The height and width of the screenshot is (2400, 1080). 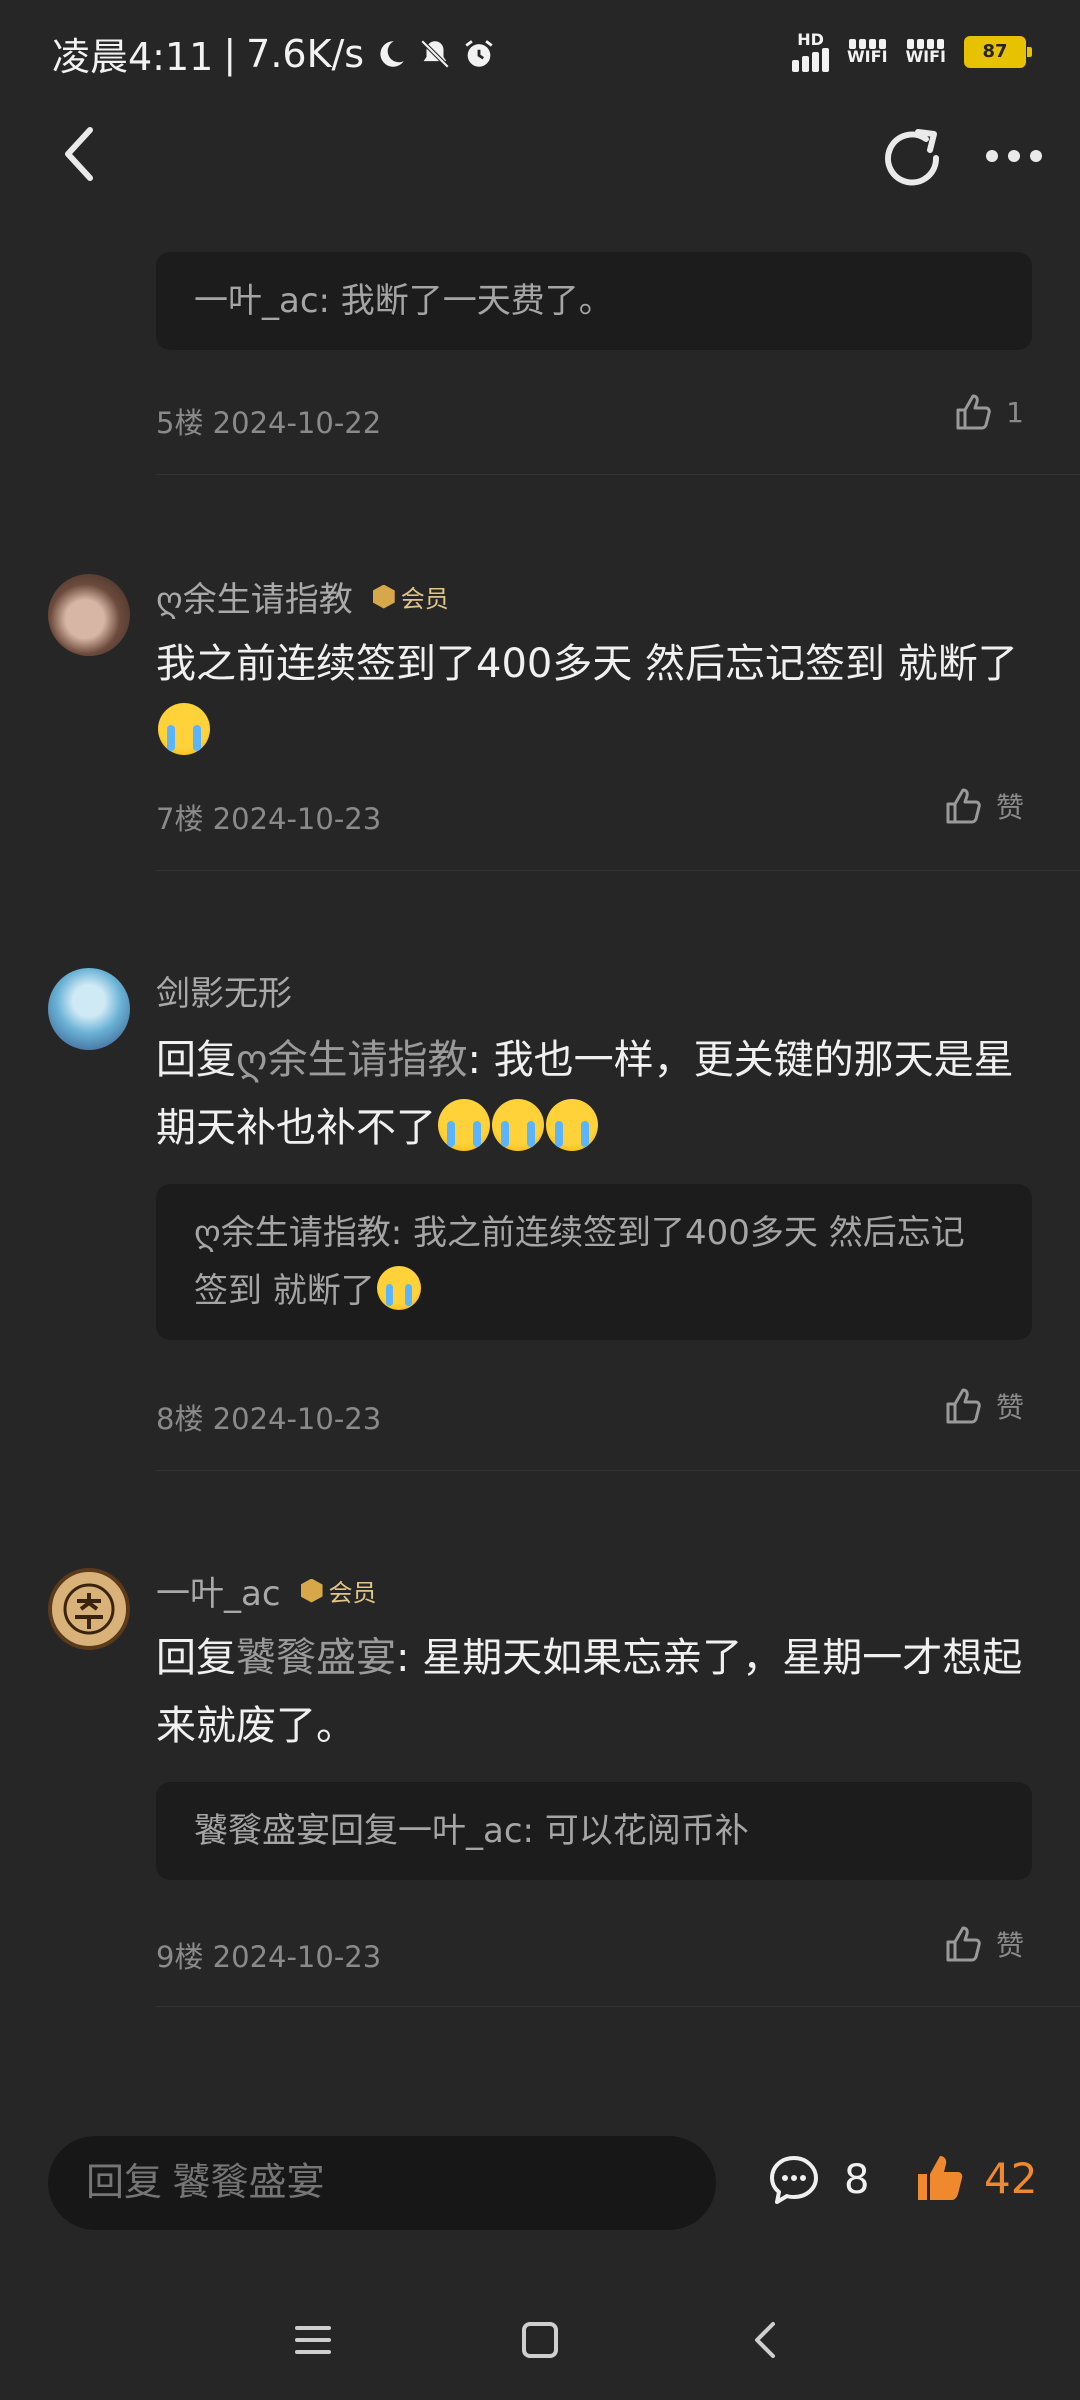 I want to click on comment-text: 回复饕餮盛宴: 星期天如果忘亲了，星期一才想起来就废了。, so click(x=596, y=1692).